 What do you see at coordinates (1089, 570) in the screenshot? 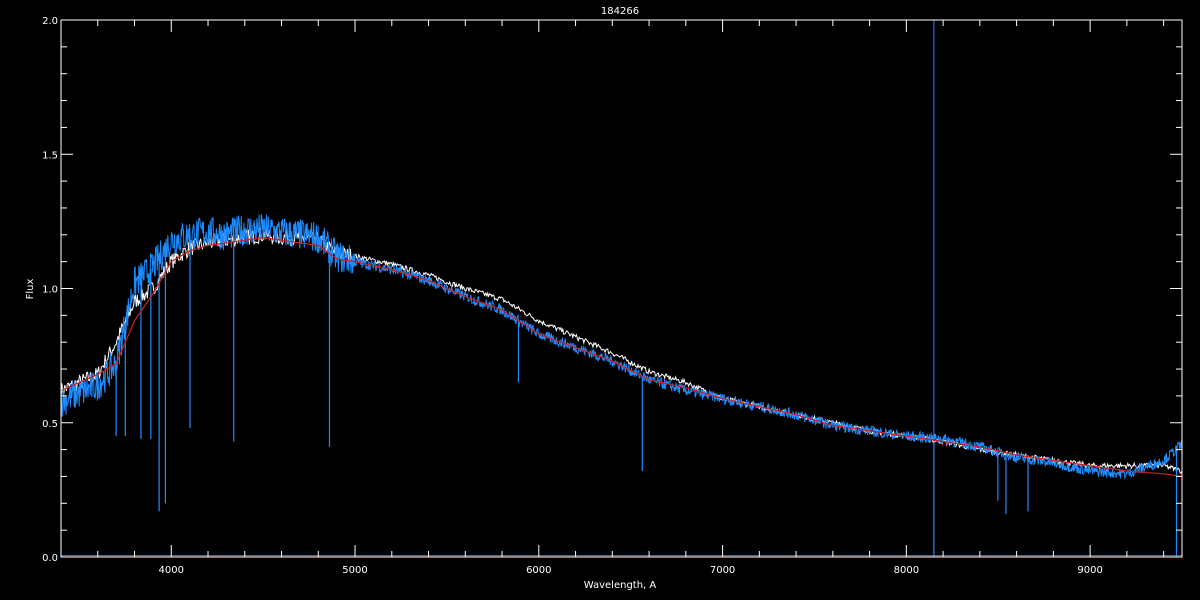
I see `x-tick-label: 9000` at bounding box center [1089, 570].